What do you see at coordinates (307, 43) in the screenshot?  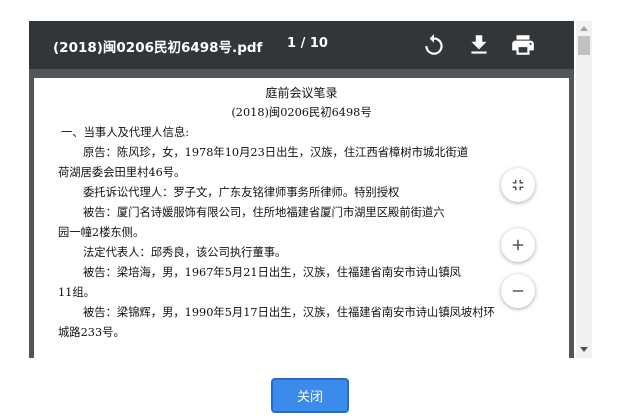 I see `page-indicator: 1 / 10` at bounding box center [307, 43].